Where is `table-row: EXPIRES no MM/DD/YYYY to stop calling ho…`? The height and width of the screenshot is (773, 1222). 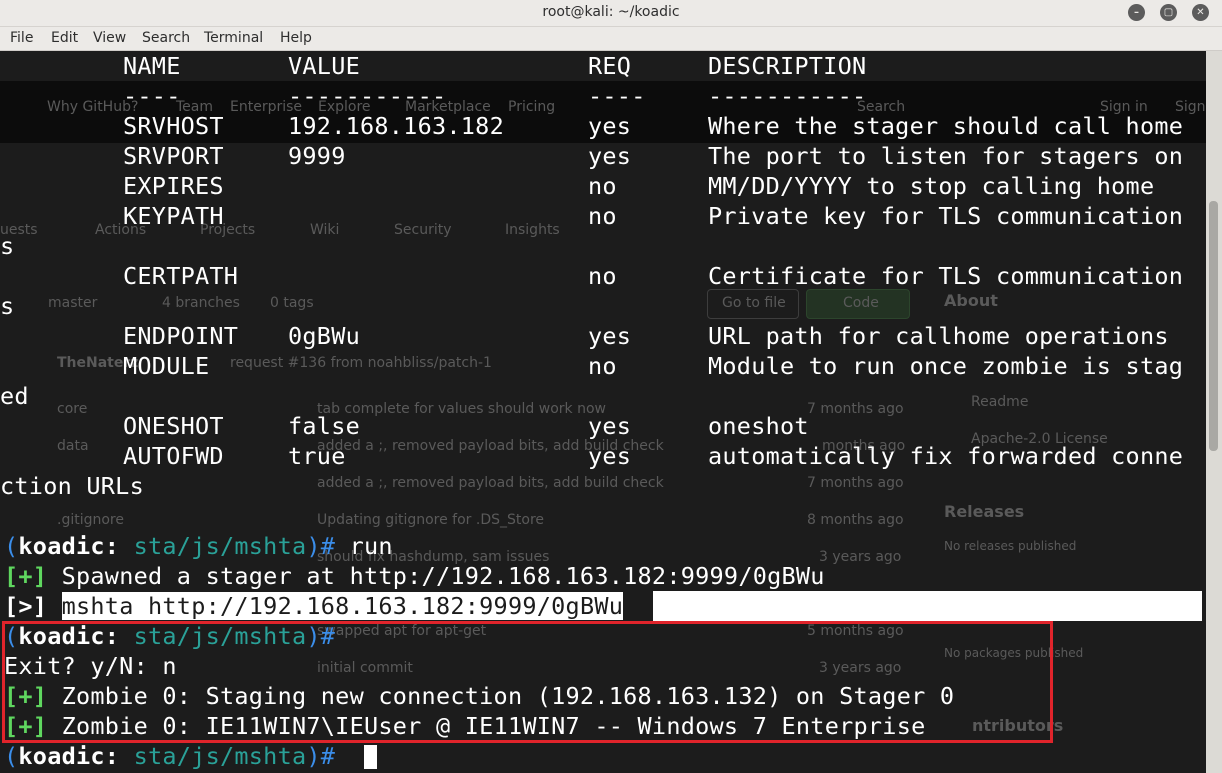
table-row: EXPIRES no MM/DD/YYYY to stop calling ho… is located at coordinates (579, 186).